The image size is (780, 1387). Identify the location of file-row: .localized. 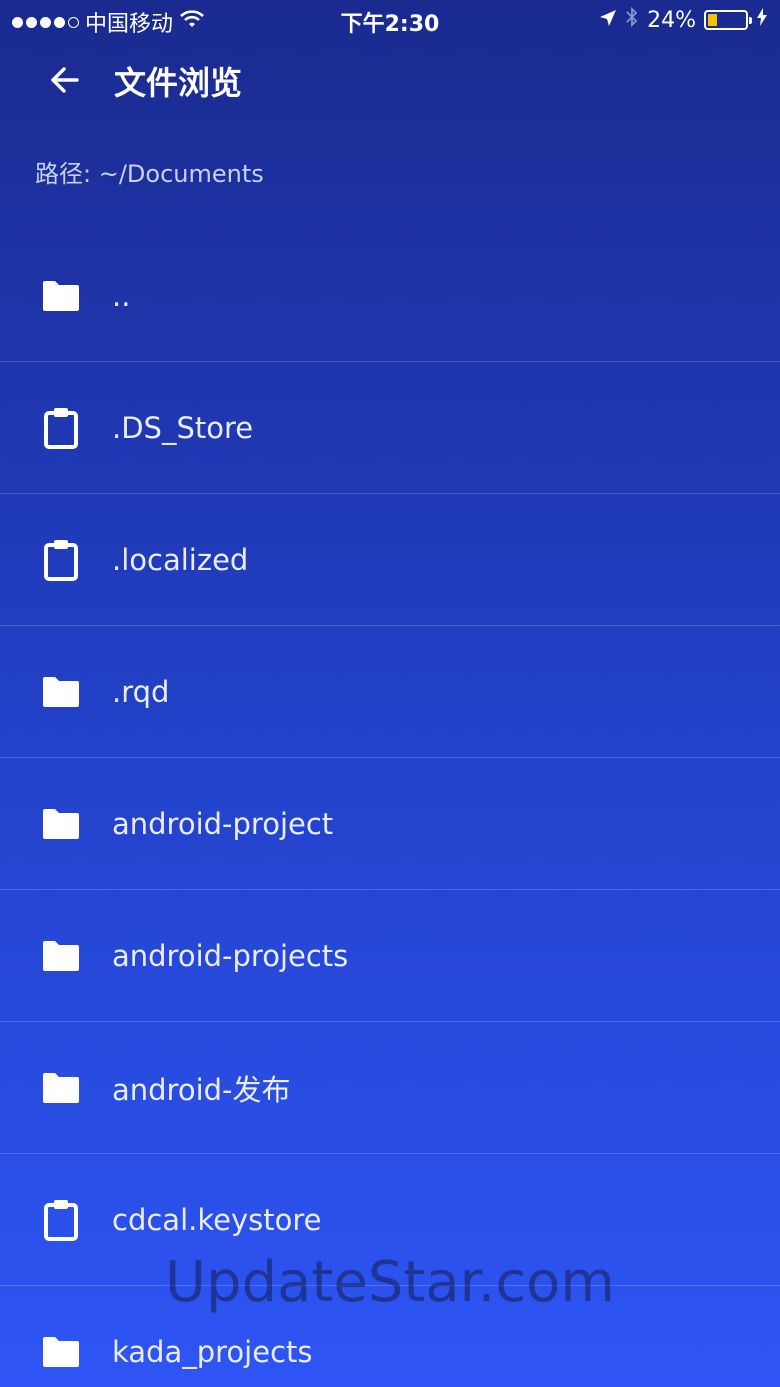
(390, 560).